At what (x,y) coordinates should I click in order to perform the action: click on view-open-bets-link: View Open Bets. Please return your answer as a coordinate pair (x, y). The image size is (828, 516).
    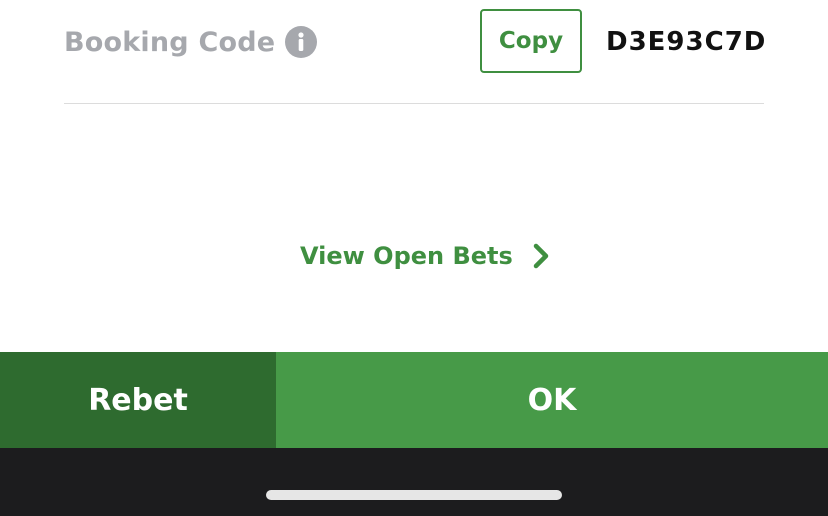
    Looking at the image, I should click on (425, 256).